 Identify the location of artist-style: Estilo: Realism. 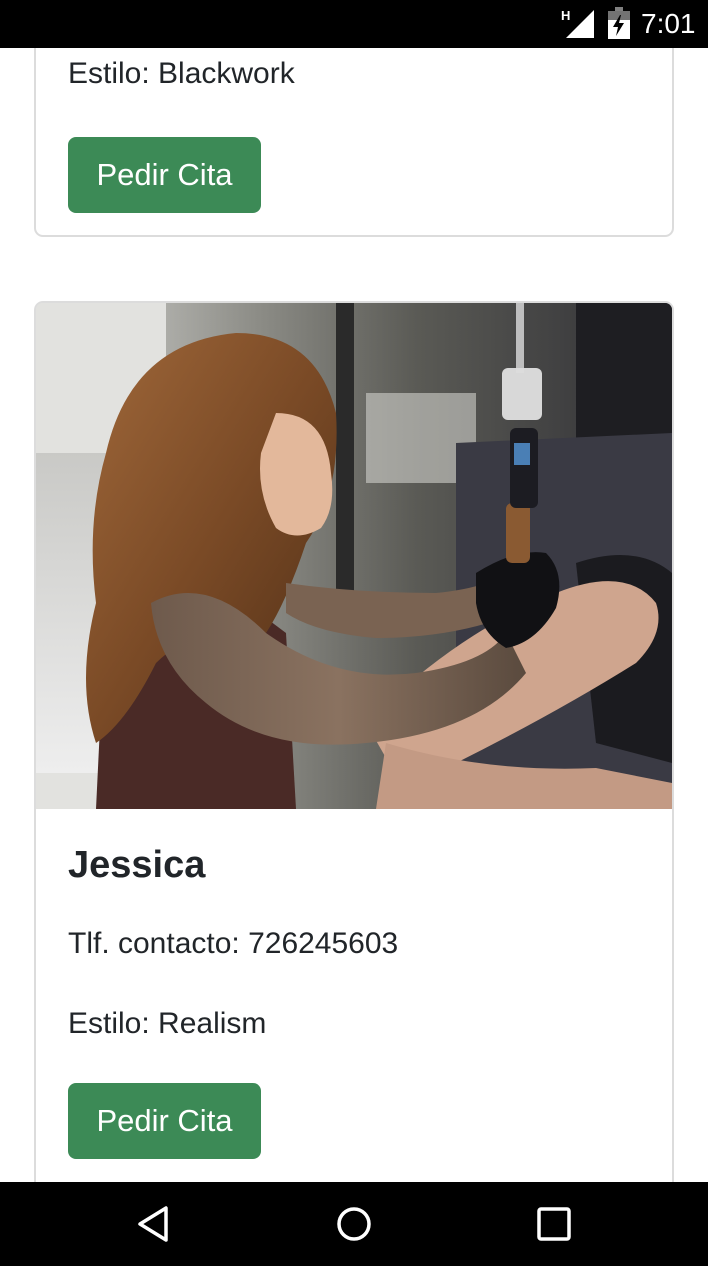
(167, 1023).